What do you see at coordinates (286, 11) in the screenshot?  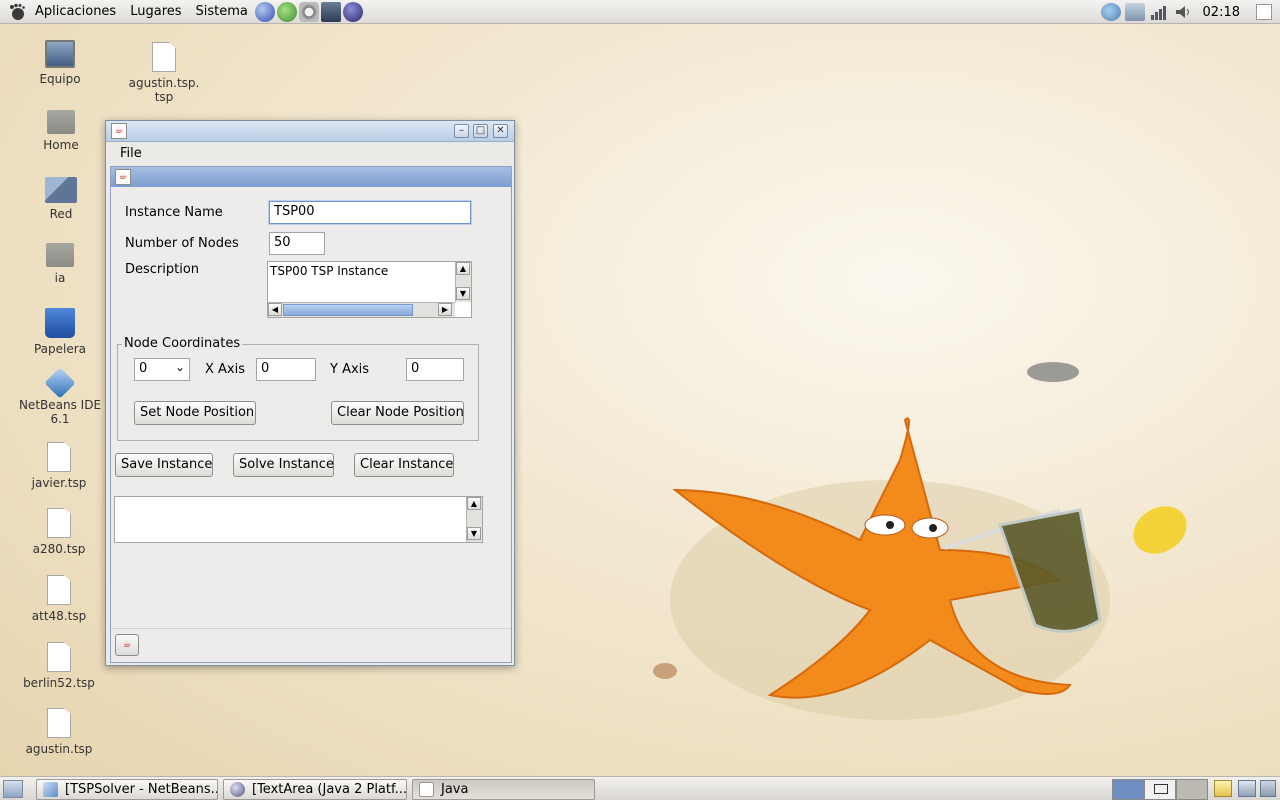 I see `messenger-icon` at bounding box center [286, 11].